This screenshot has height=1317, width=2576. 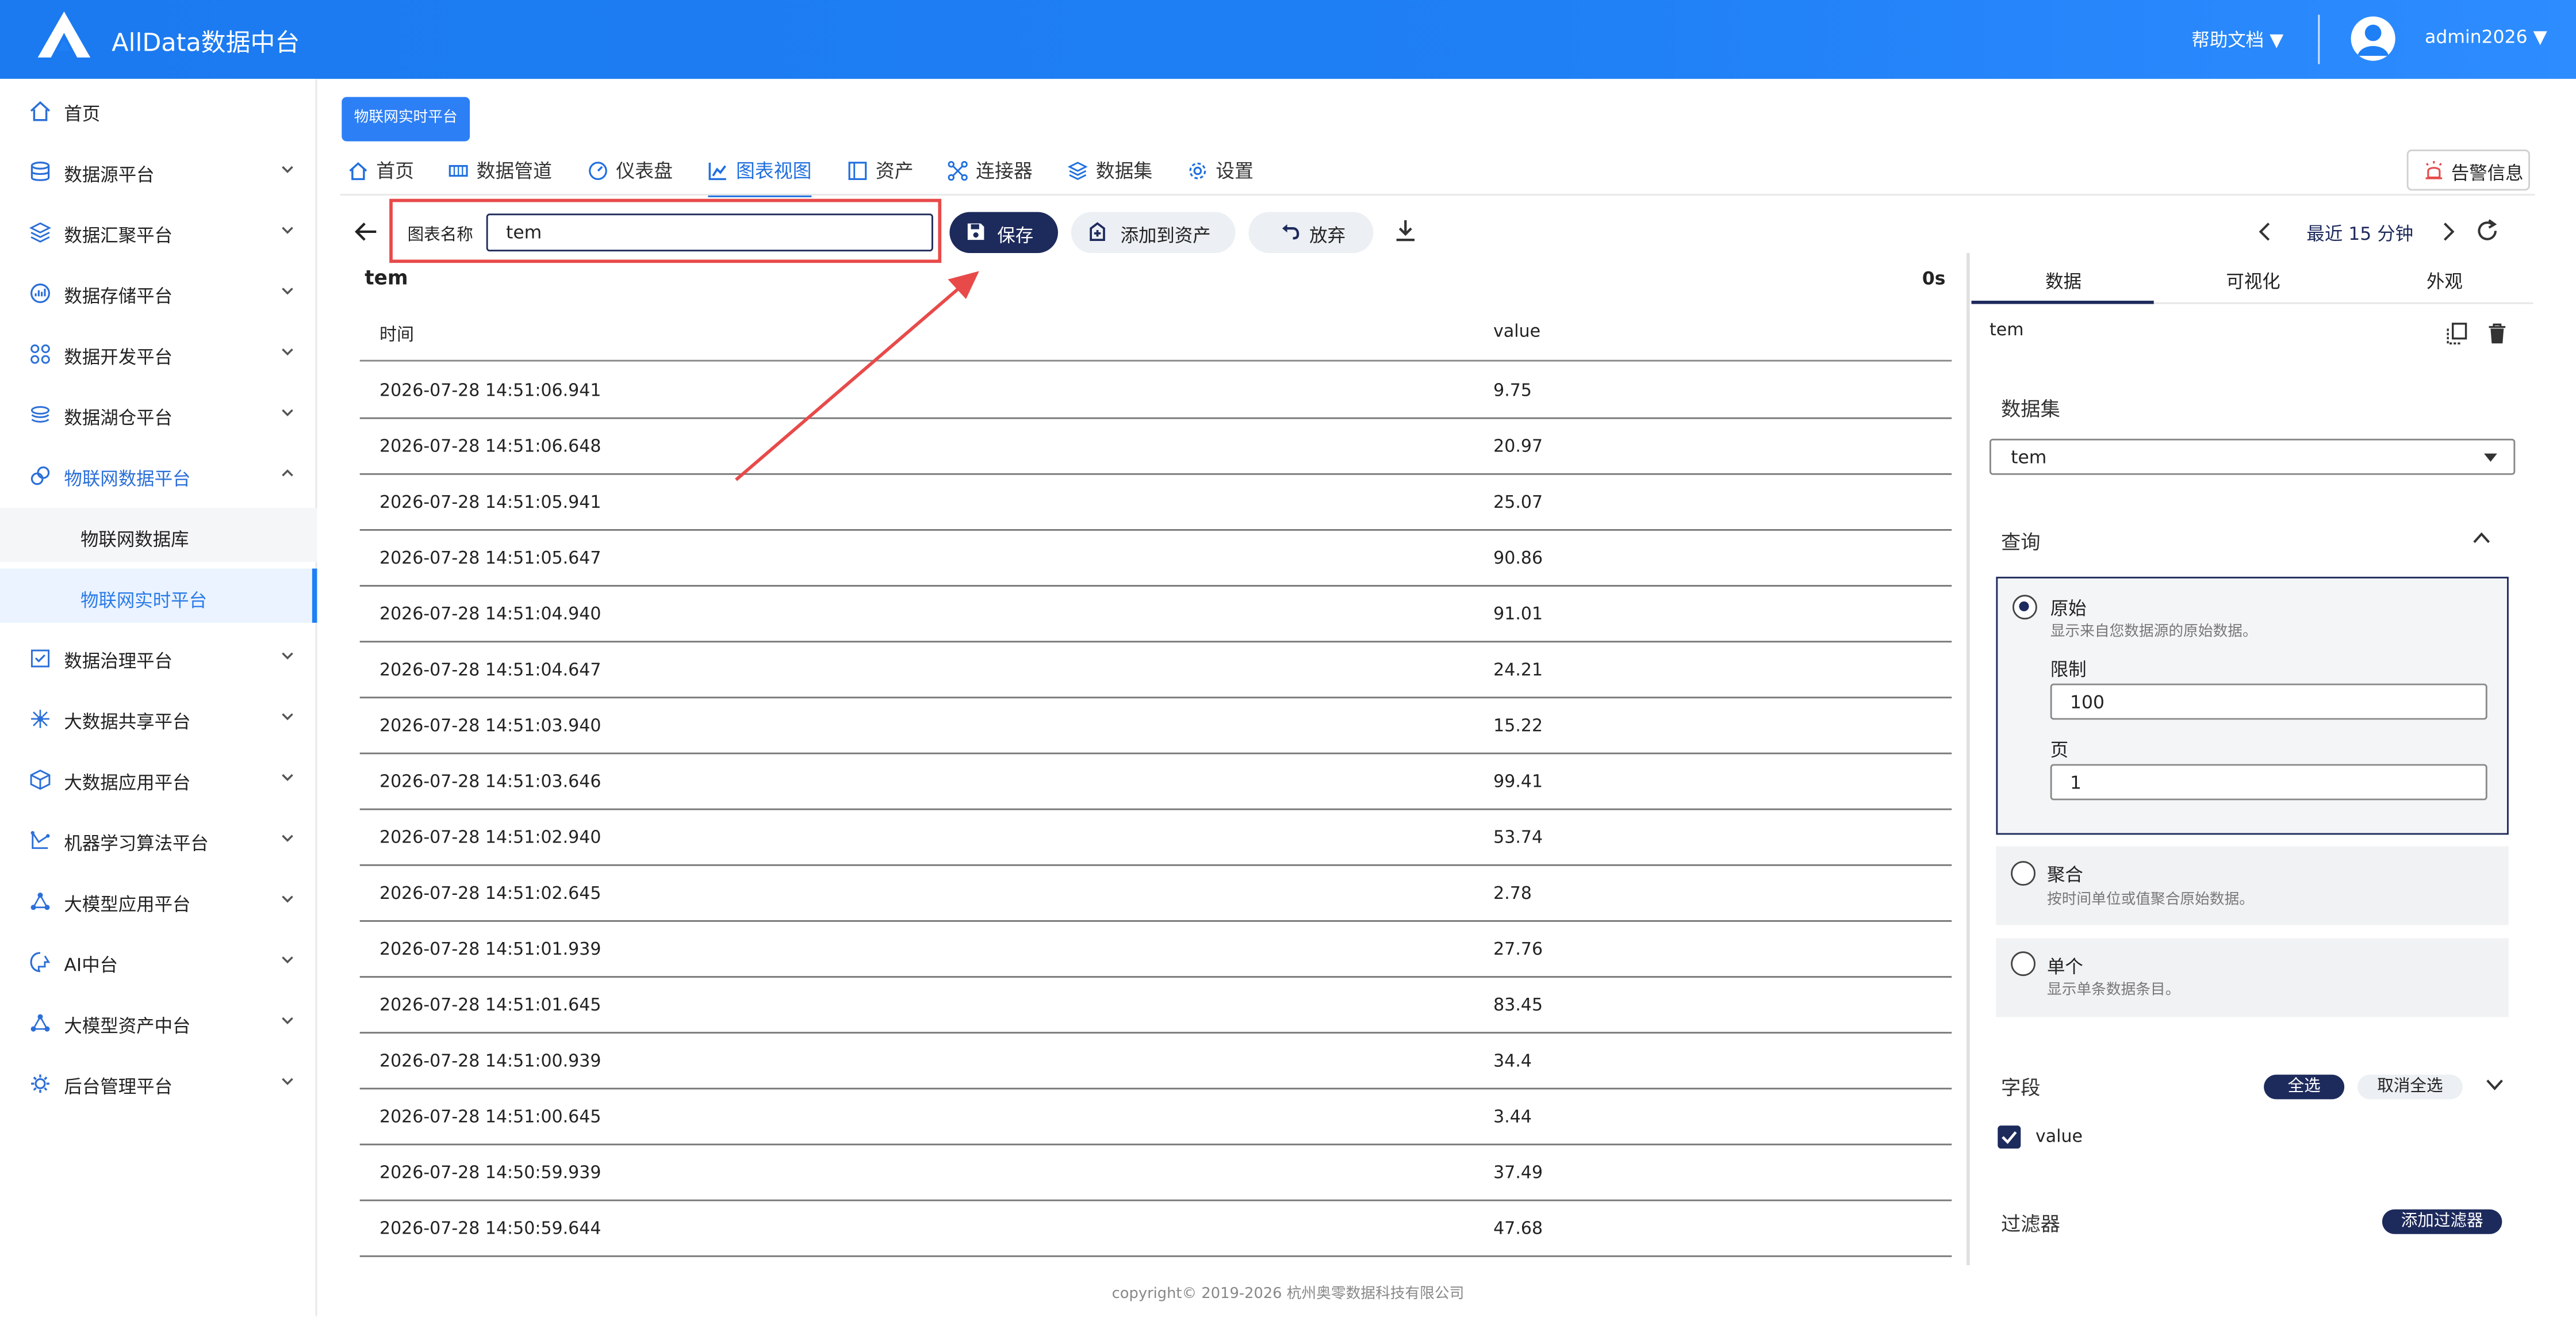 What do you see at coordinates (1155, 503) in the screenshot?
I see `table-row: 2026-07-28 14:51:05.941 25.07` at bounding box center [1155, 503].